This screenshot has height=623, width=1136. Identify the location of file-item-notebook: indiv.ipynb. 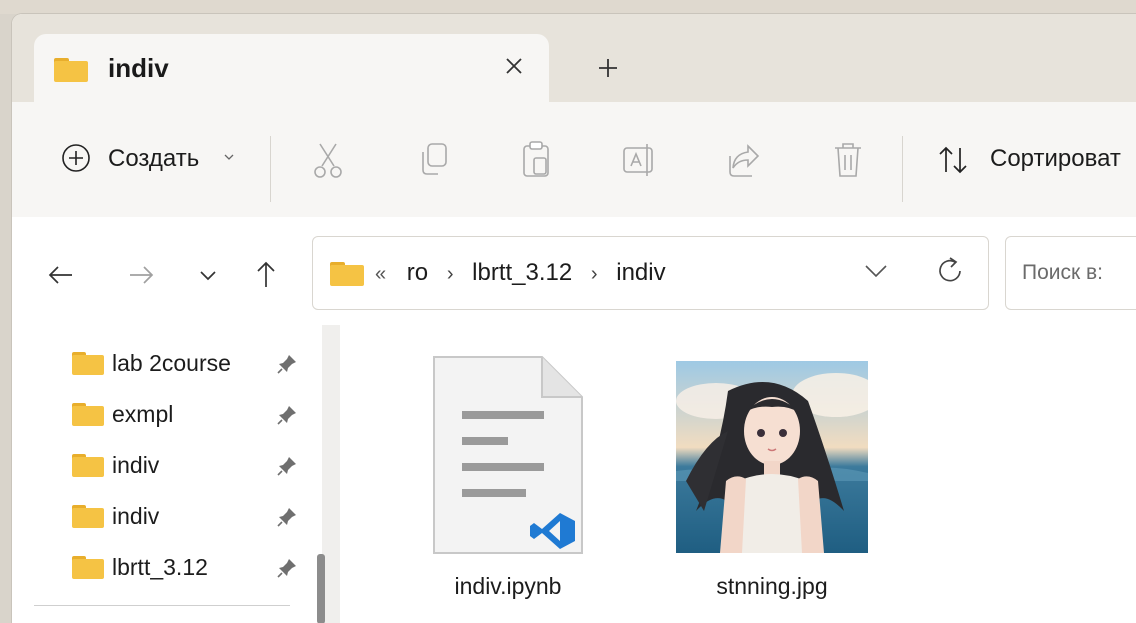
(494, 478).